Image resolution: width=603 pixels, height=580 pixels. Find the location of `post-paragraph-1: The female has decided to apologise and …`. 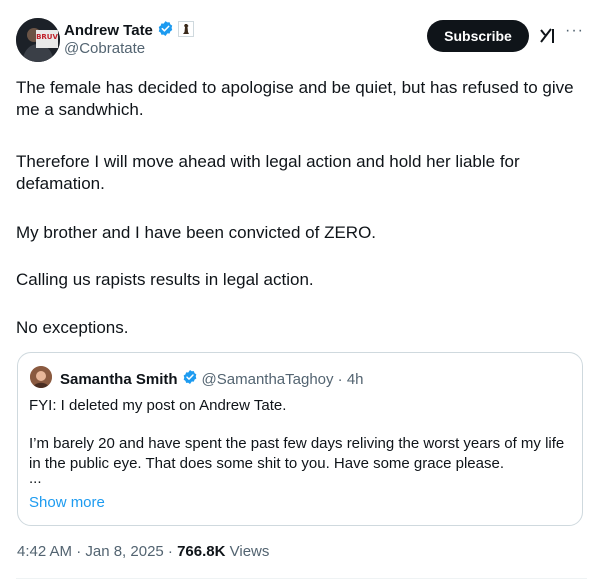

post-paragraph-1: The female has decided to apologise and … is located at coordinates (295, 98).